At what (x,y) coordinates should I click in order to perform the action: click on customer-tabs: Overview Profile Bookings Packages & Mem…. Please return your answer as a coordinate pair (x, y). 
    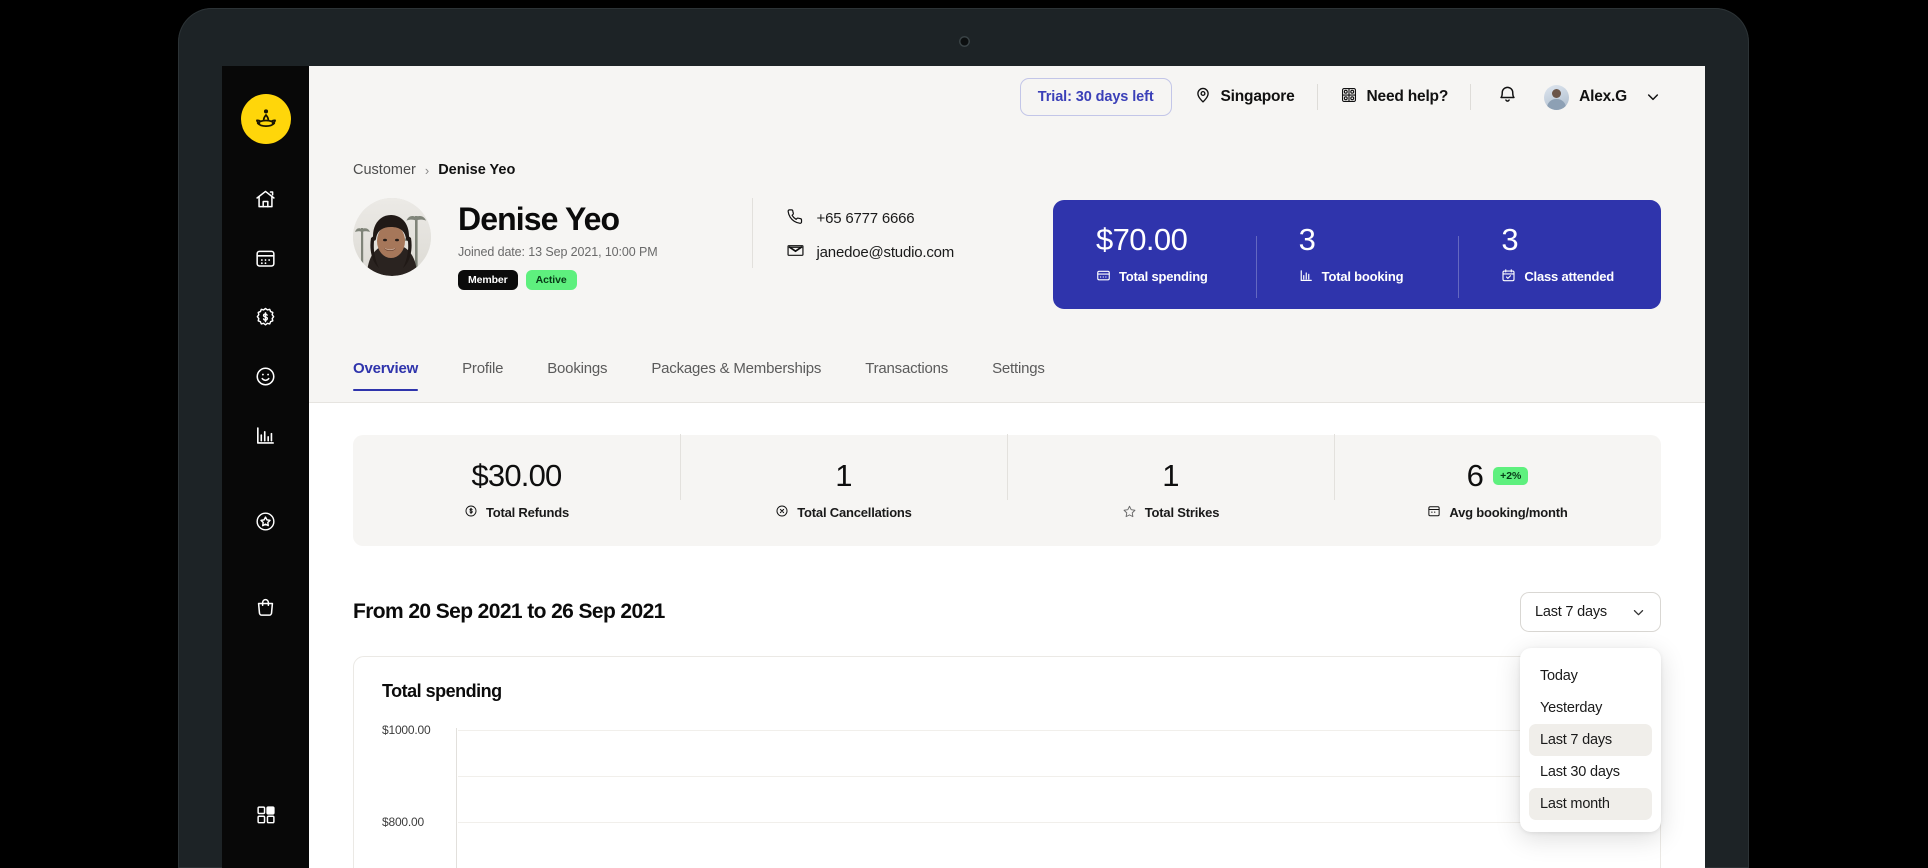
    Looking at the image, I should click on (1007, 381).